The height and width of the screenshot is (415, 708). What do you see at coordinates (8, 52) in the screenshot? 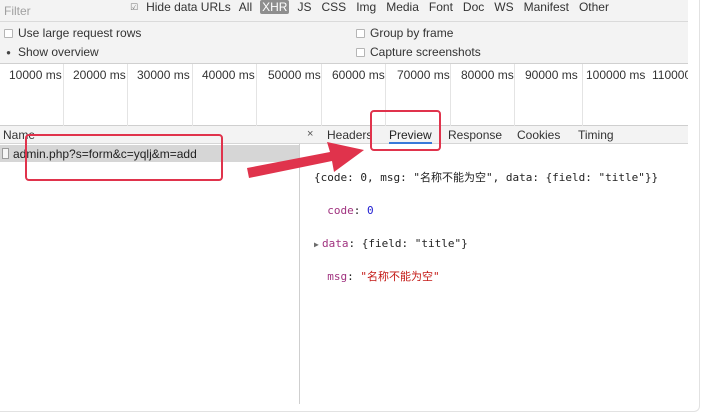
I see `overview-checked-icon: ●` at bounding box center [8, 52].